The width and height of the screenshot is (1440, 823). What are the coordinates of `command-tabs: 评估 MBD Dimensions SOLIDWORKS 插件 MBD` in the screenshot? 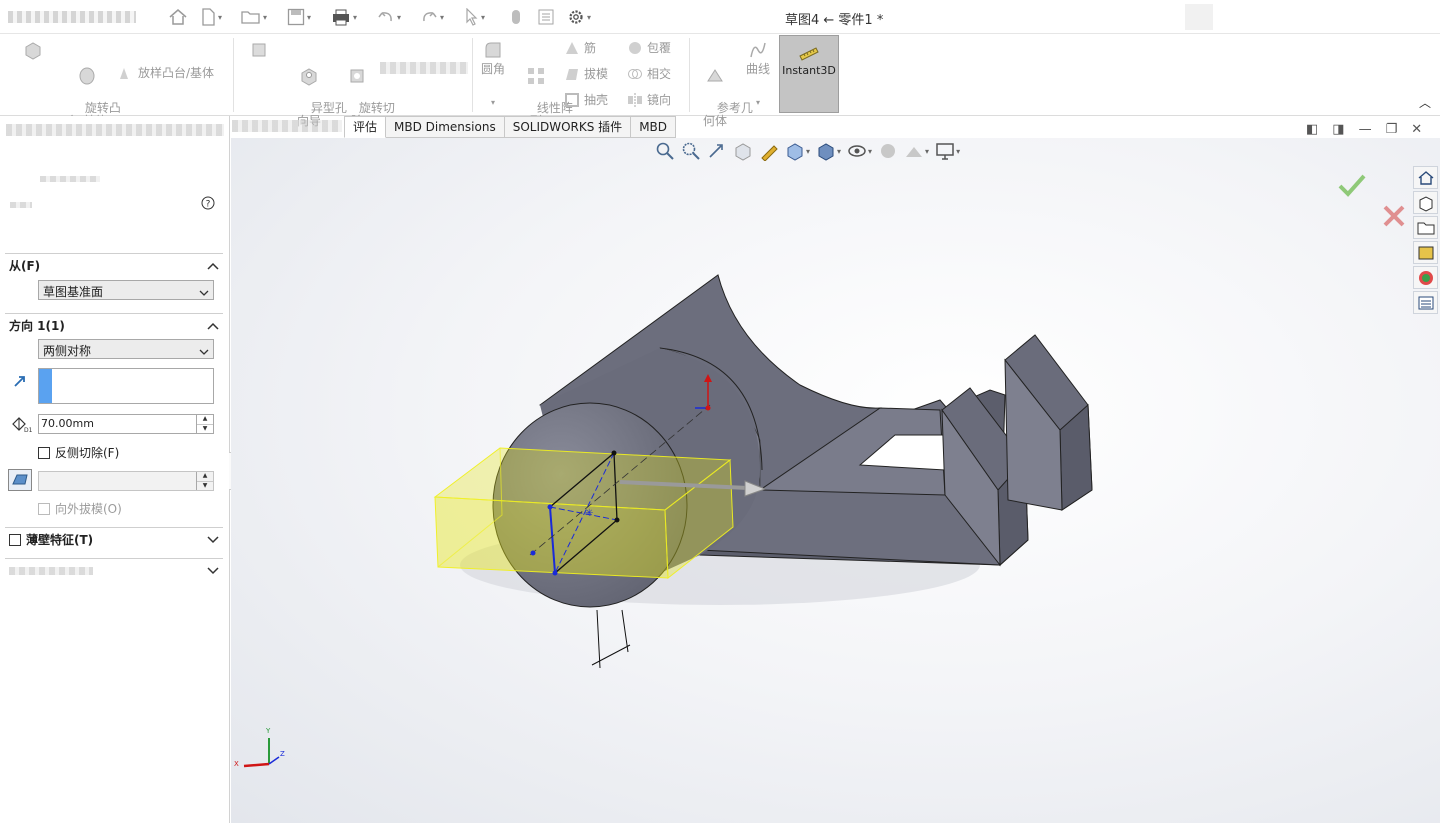 It's located at (510, 127).